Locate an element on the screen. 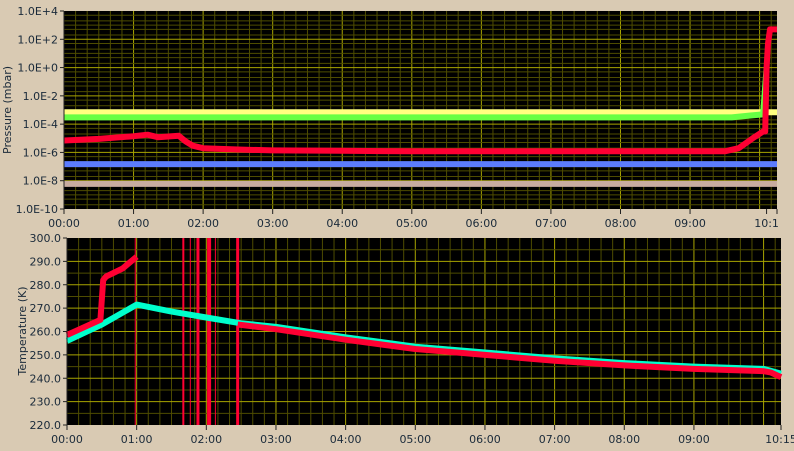 The width and height of the screenshot is (794, 451). y-tick-label: 1.0E-8 is located at coordinates (40, 181).